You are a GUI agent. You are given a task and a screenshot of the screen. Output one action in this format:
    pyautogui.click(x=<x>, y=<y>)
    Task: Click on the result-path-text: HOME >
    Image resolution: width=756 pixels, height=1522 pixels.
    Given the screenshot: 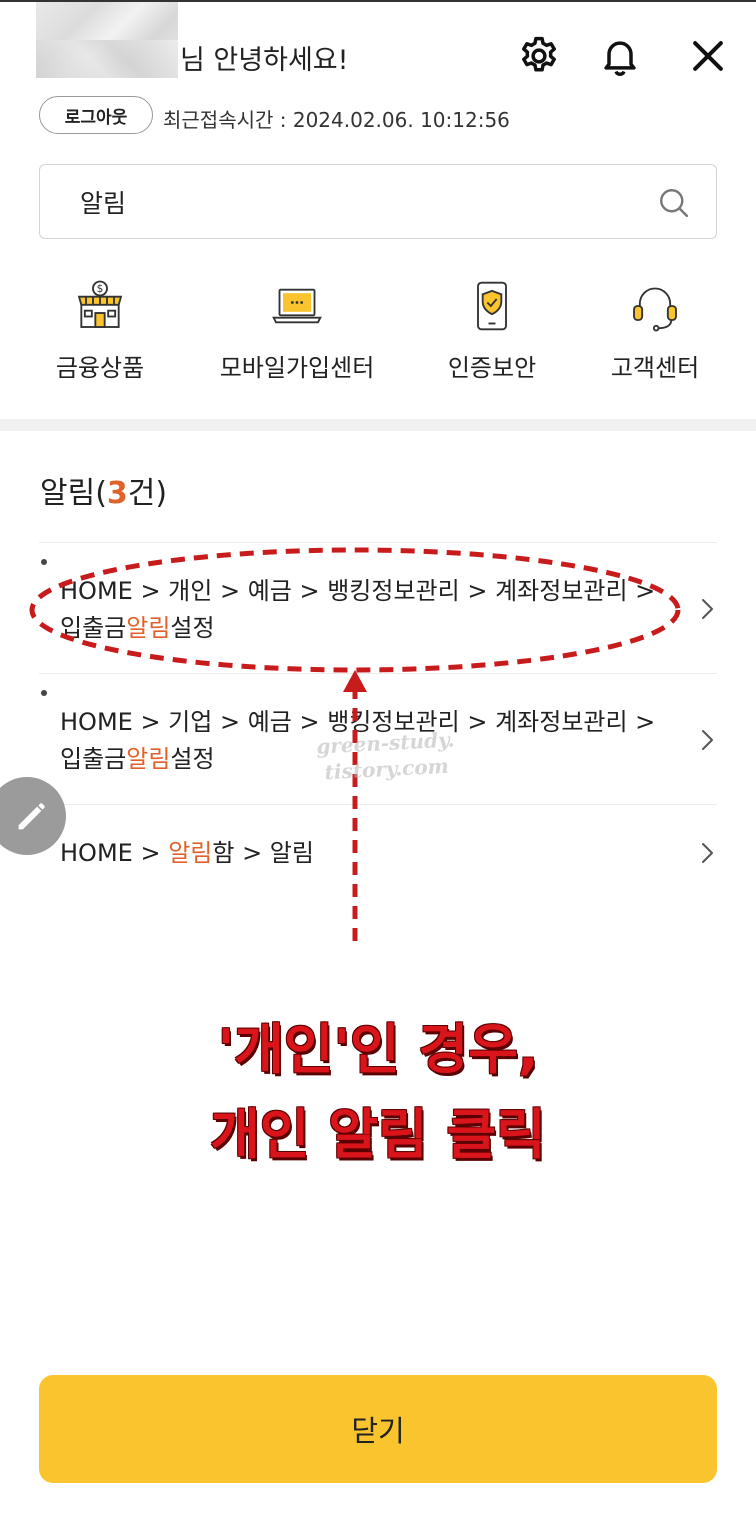 What is the action you would take?
    pyautogui.click(x=114, y=853)
    